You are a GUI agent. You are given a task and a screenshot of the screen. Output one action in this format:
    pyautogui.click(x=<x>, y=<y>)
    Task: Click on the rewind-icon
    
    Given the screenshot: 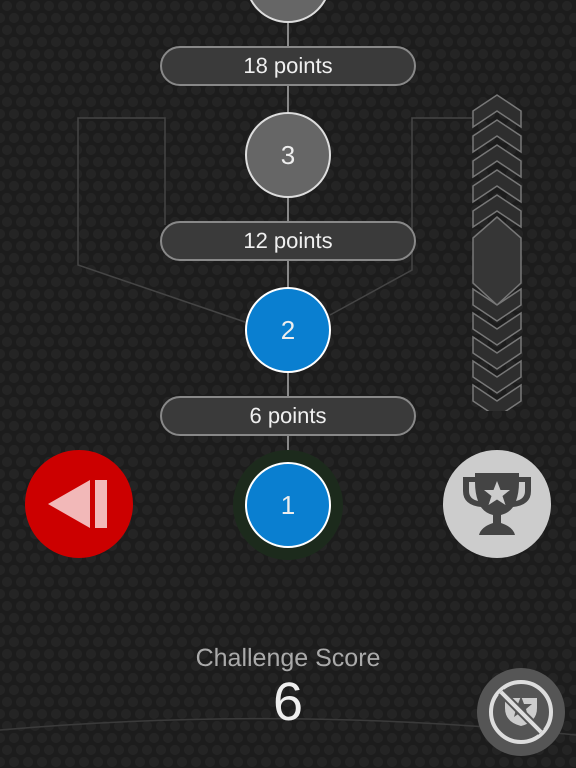 What is the action you would take?
    pyautogui.click(x=79, y=504)
    